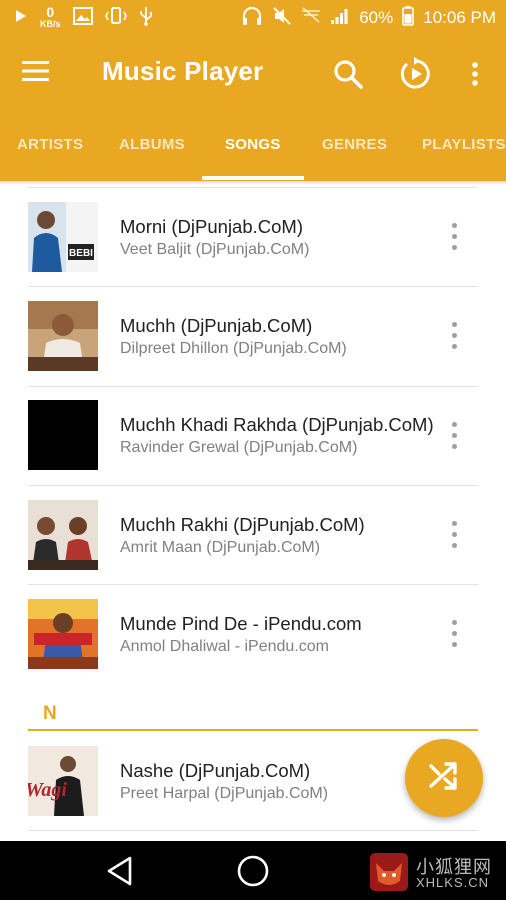 The width and height of the screenshot is (506, 900). I want to click on app-bar: Music Player, so click(253, 74).